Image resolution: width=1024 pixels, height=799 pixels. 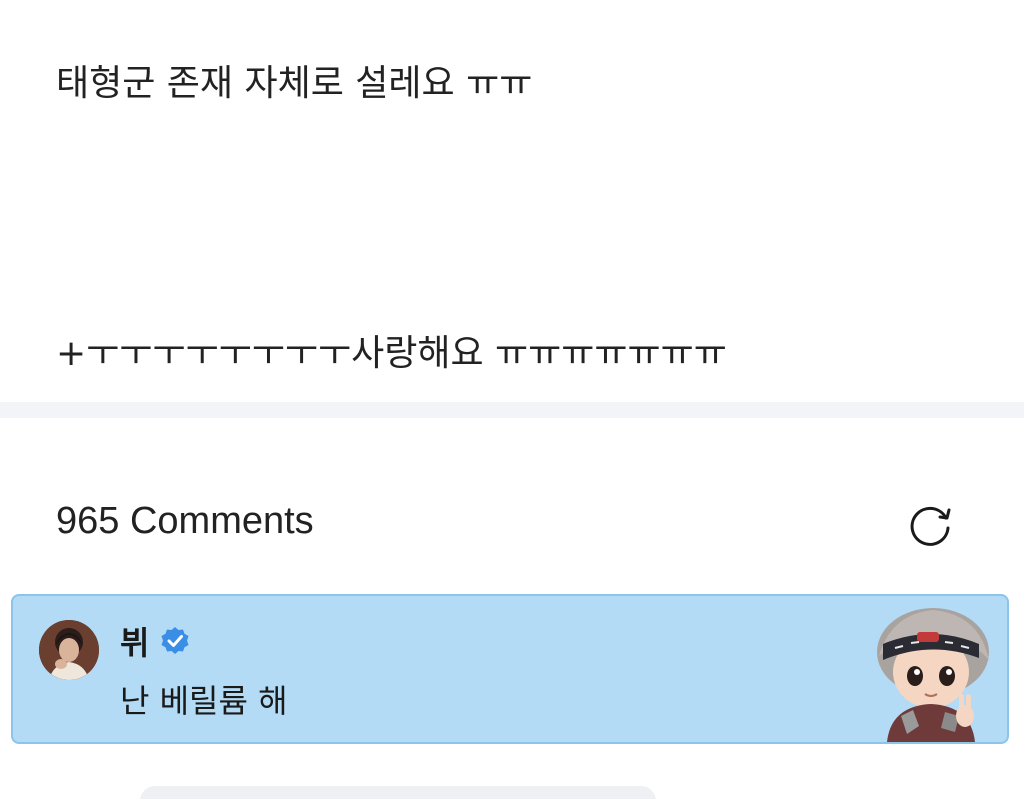 What do you see at coordinates (294, 83) in the screenshot?
I see `post-text-line-1: 태형군 존재 자체로 설레요 ㅠㅠ` at bounding box center [294, 83].